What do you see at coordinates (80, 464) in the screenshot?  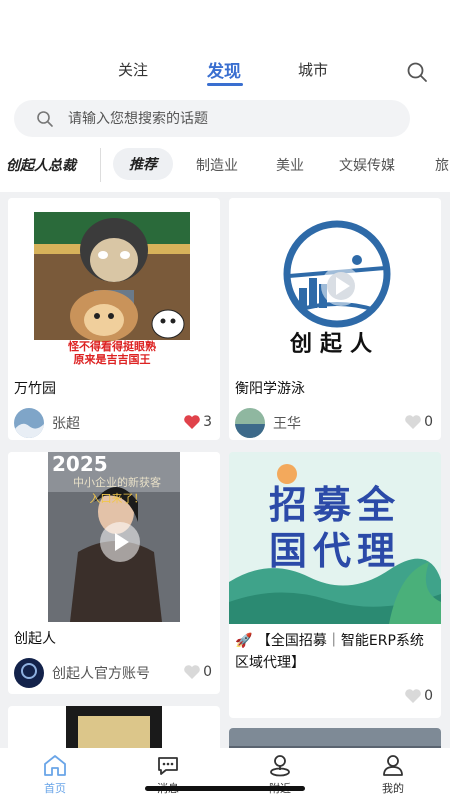 I see `video-year: 2025` at bounding box center [80, 464].